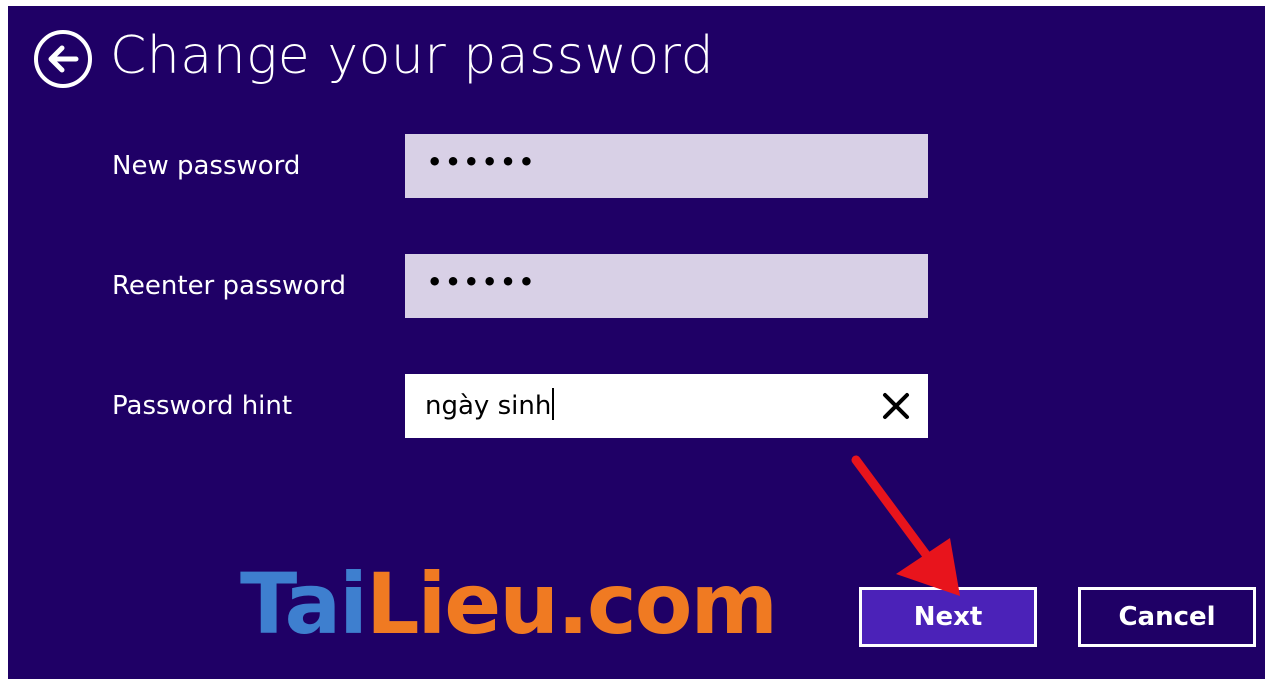 This screenshot has height=679, width=1268. What do you see at coordinates (263, 604) in the screenshot?
I see `watermark-part-1: T` at bounding box center [263, 604].